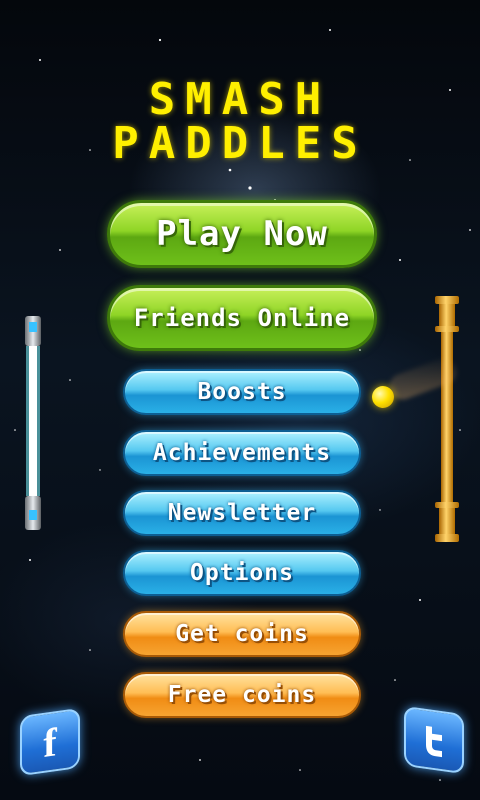  I want to click on friends-online-button: Friends Online, so click(242, 318).